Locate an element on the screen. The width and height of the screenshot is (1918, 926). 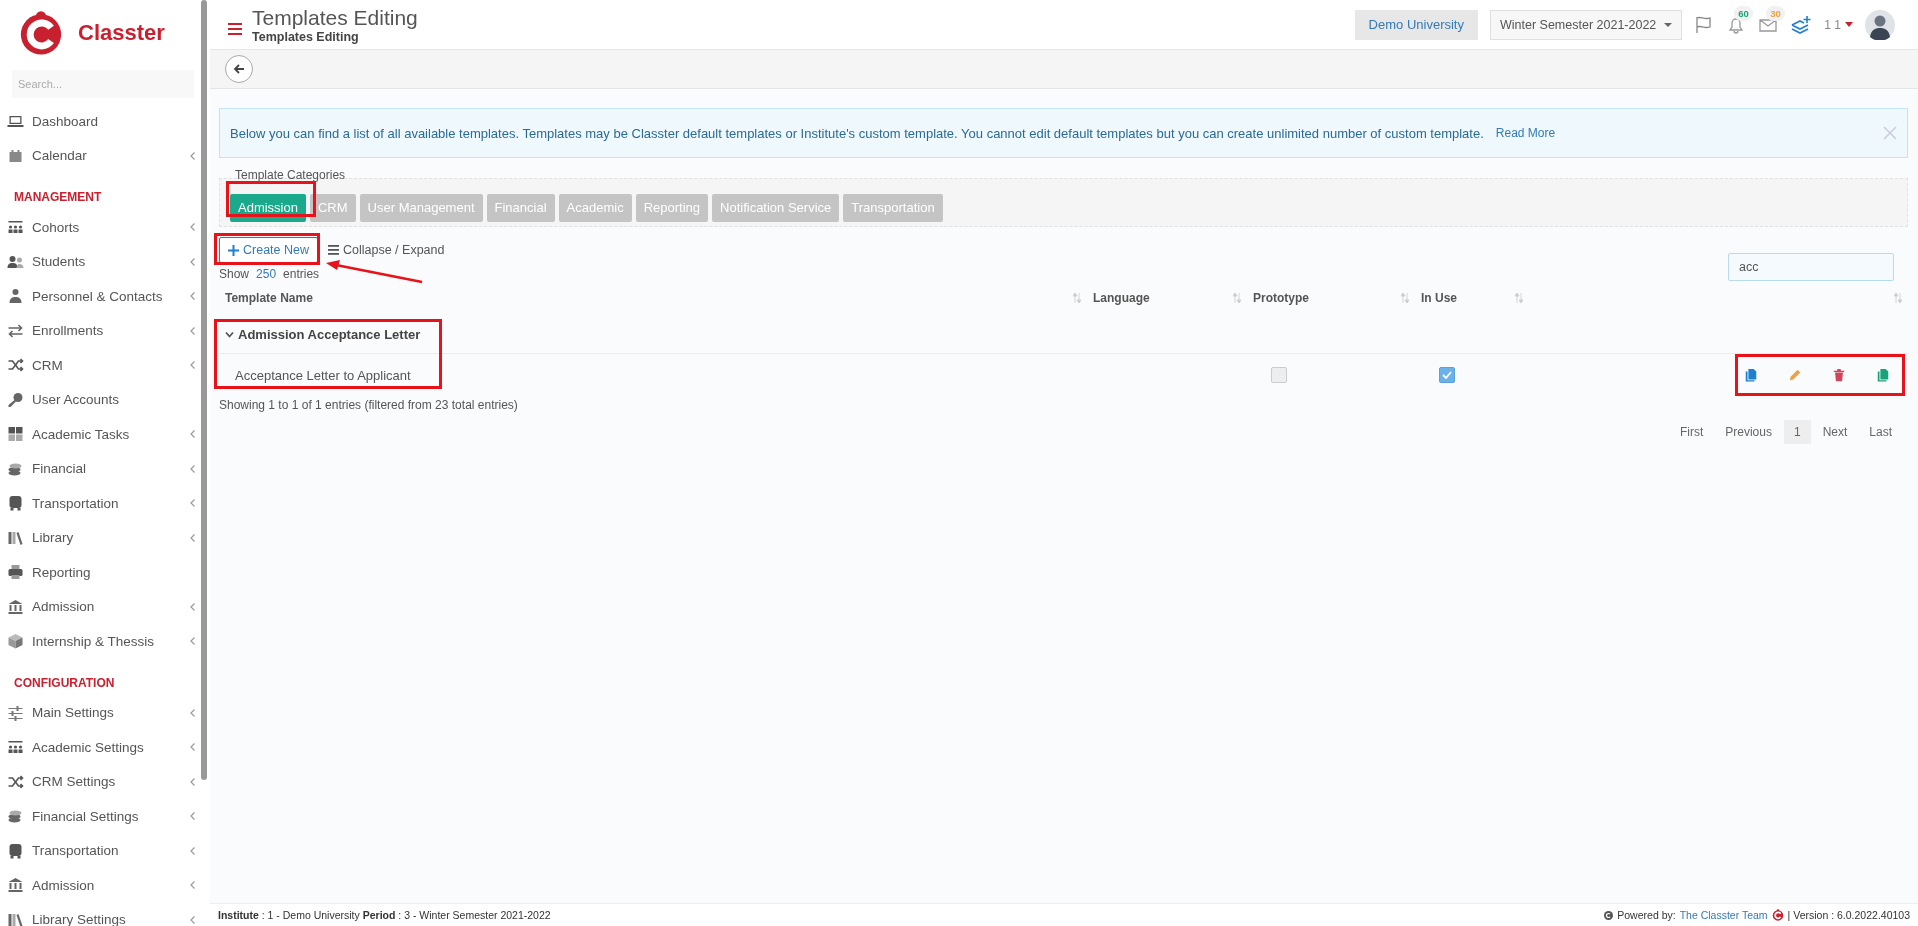
group-title: Admission Acceptance Letter is located at coordinates (329, 334).